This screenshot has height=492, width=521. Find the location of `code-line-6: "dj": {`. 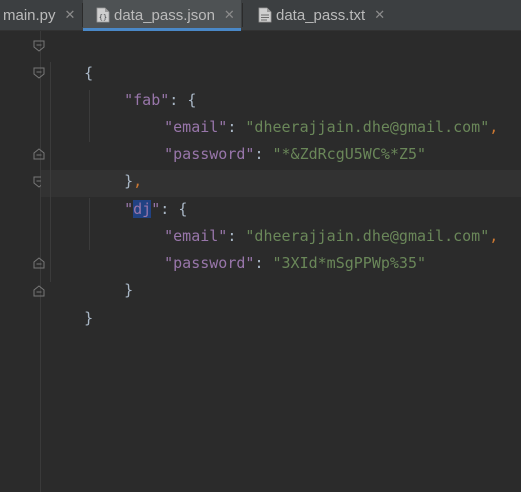

code-line-6: "dj": { is located at coordinates (137, 193).